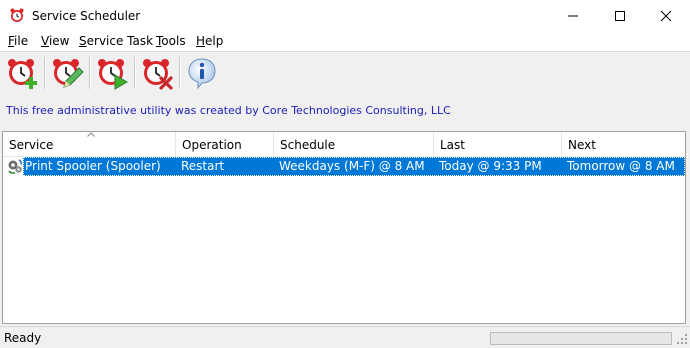 This screenshot has width=690, height=348. I want to click on delete-task-button, so click(157, 73).